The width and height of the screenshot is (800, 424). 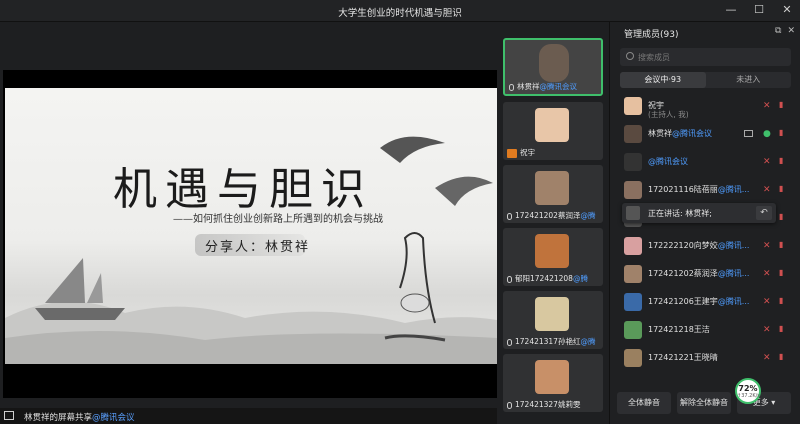 I want to click on panel-title: 管理成员(93), so click(x=651, y=35).